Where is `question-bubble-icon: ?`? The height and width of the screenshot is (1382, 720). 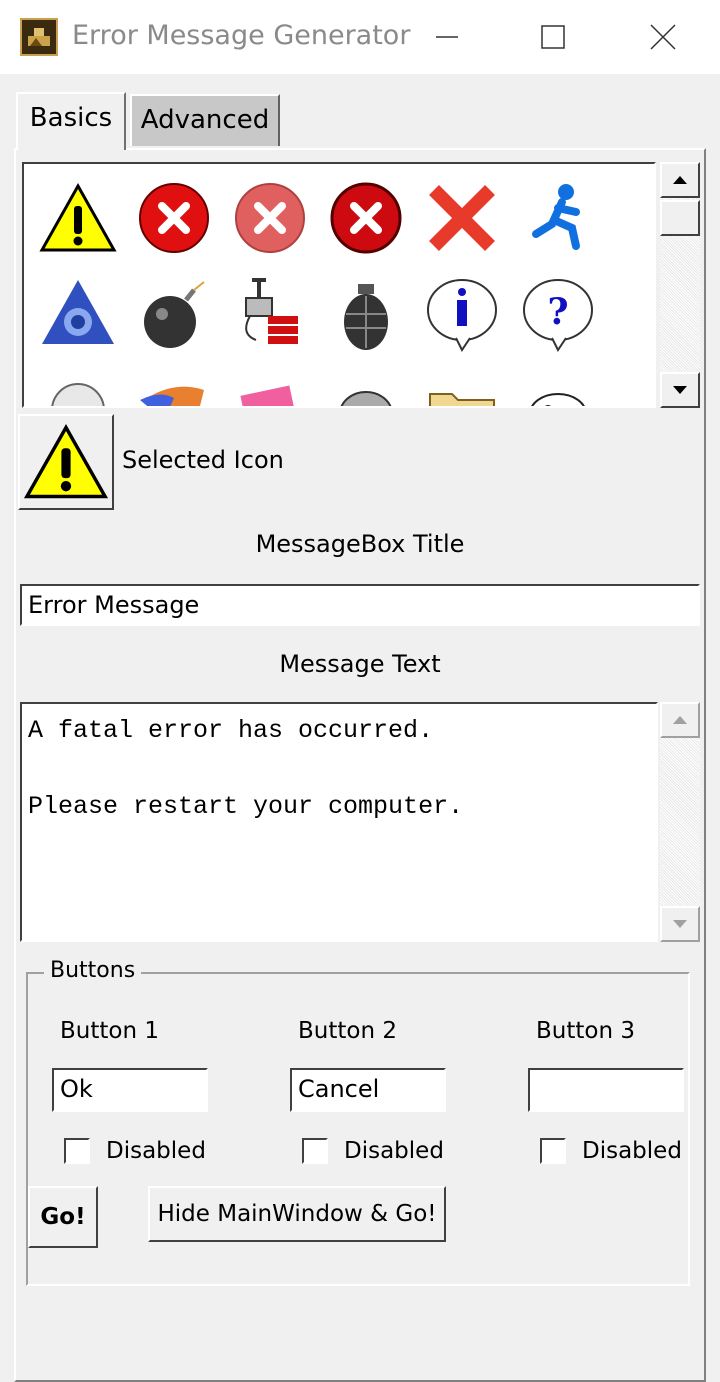
question-bubble-icon: ? is located at coordinates (558, 314).